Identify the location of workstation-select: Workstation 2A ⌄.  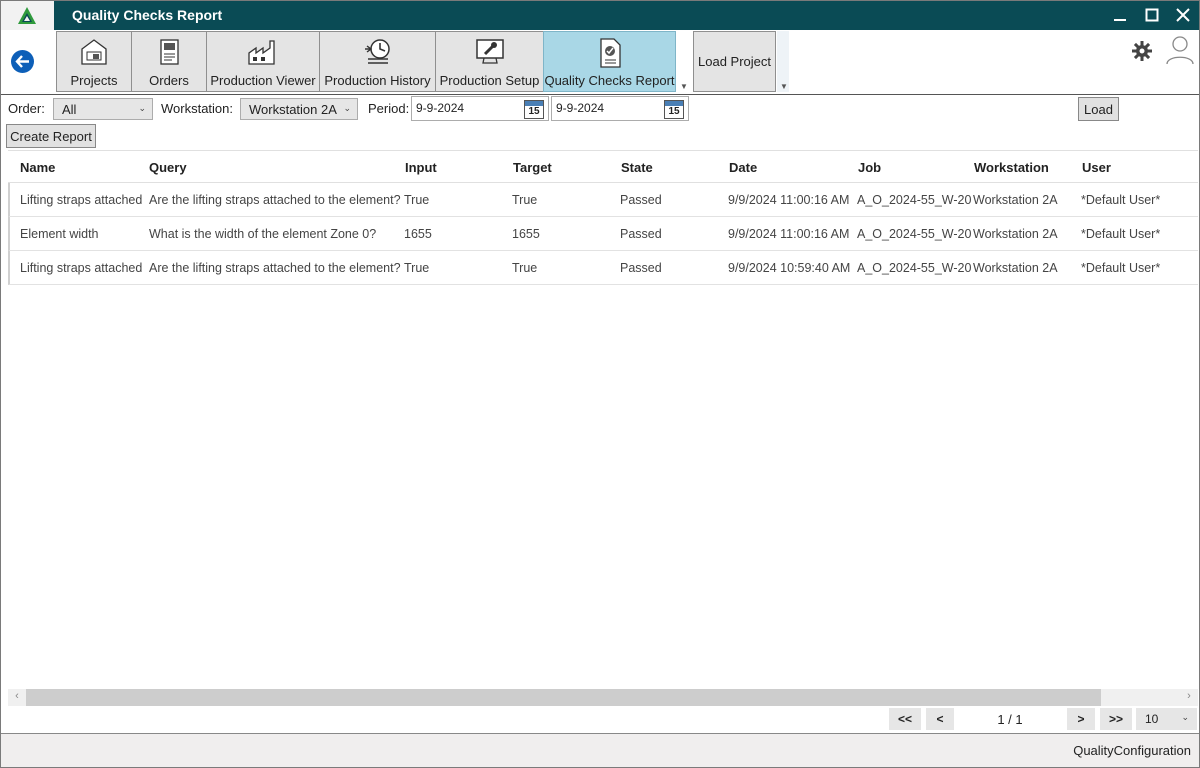
(299, 109).